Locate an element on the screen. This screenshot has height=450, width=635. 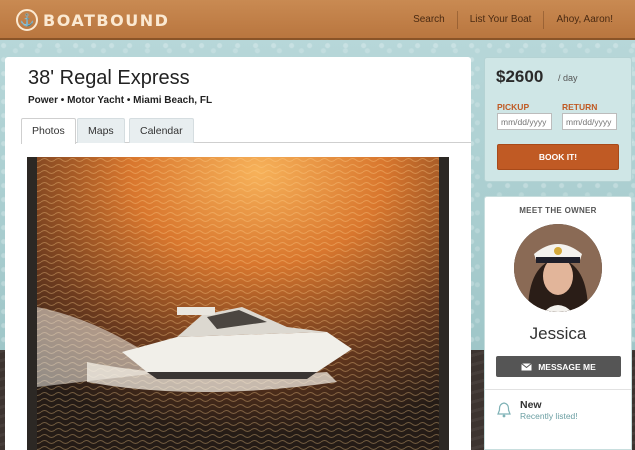
message-me-label: MESSAGE ME is located at coordinates (567, 366).